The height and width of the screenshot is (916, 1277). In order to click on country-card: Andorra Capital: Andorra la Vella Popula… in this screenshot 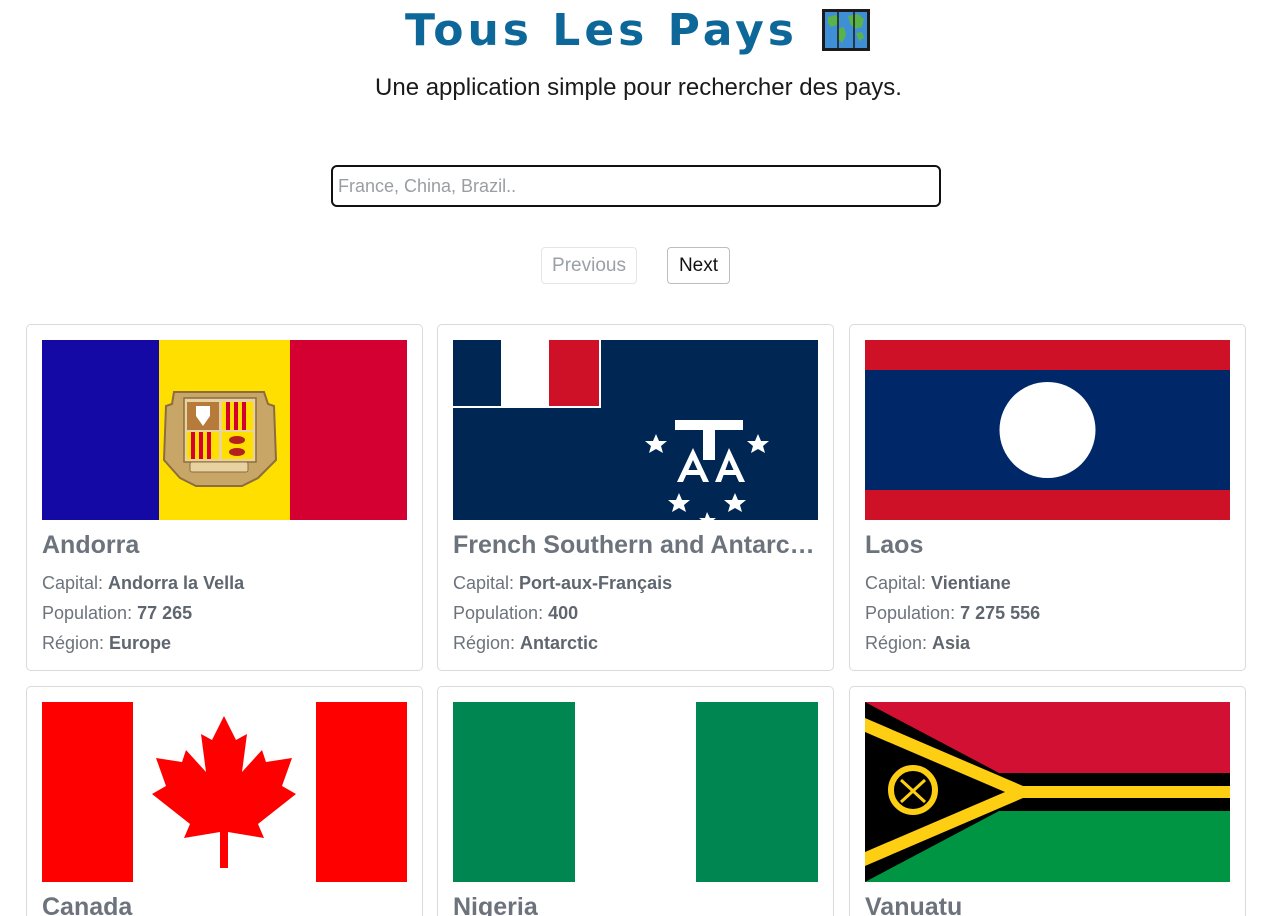, I will do `click(224, 497)`.